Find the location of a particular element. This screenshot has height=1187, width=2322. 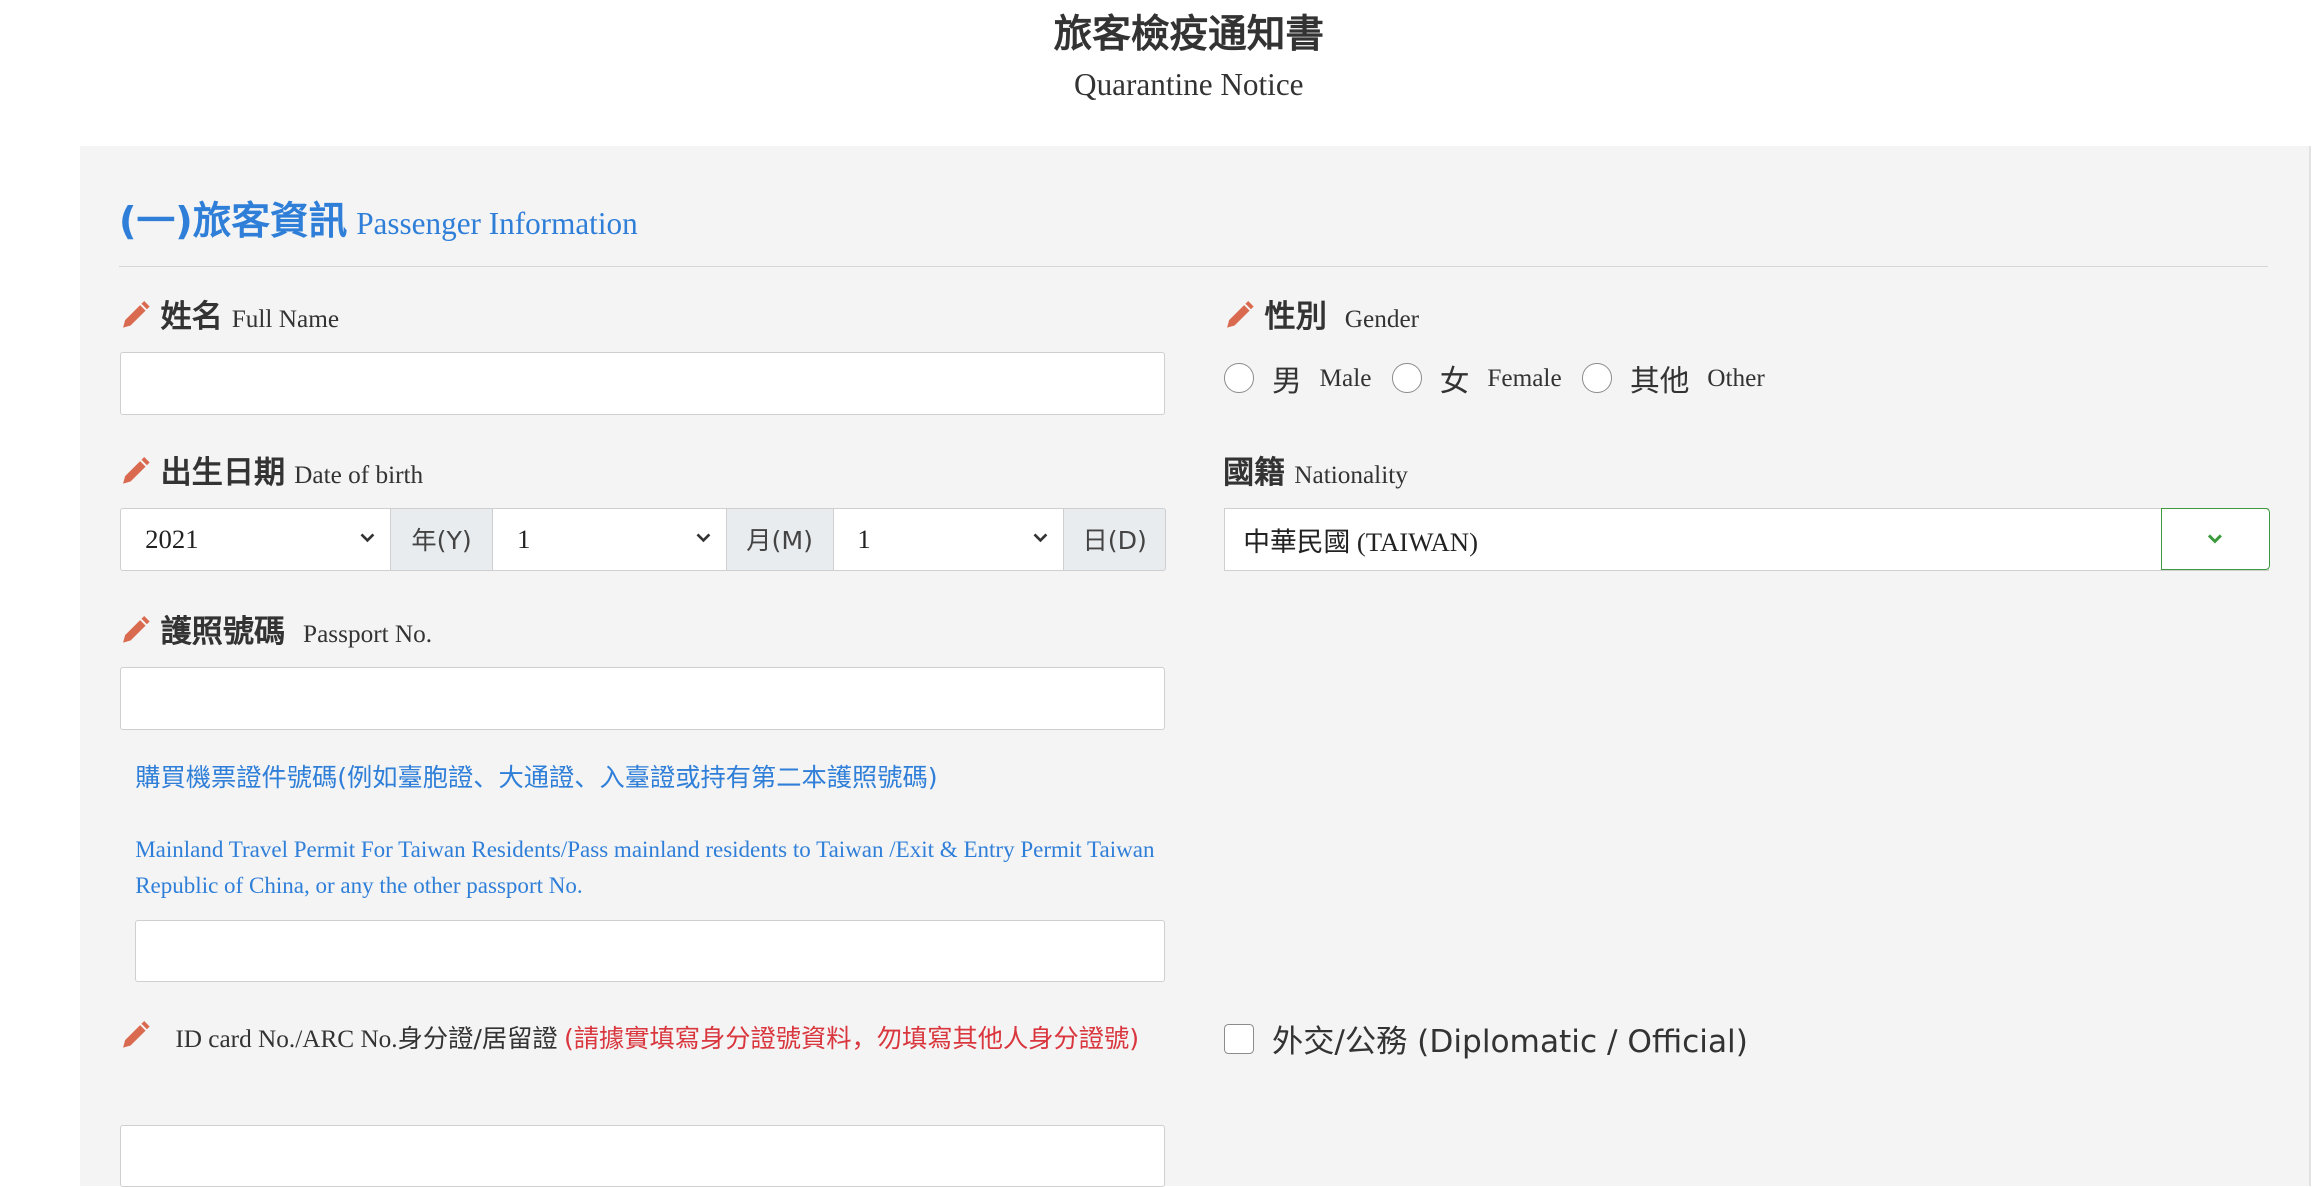

gender-option-label-zh: 其他 is located at coordinates (1660, 381).